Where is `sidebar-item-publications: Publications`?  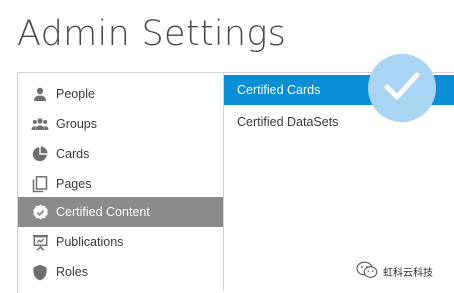
sidebar-item-publications: Publications is located at coordinates (120, 242).